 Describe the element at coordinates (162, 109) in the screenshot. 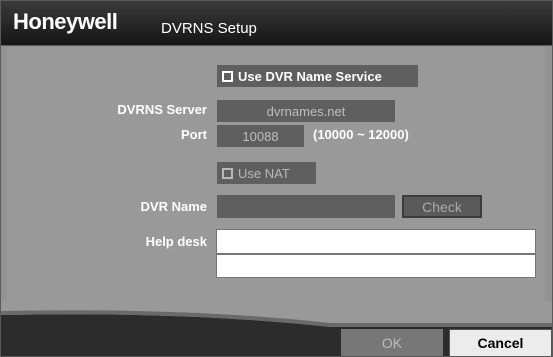

I see `dvrns-server-label: DVRNS Server` at that location.